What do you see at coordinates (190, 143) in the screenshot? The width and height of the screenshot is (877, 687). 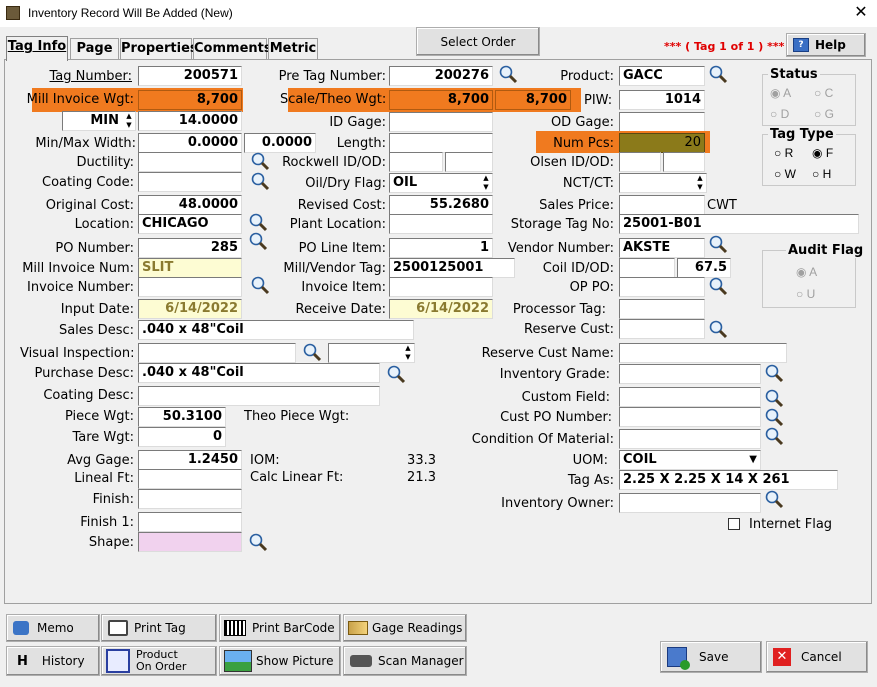 I see `min-width-field: 0.0000` at bounding box center [190, 143].